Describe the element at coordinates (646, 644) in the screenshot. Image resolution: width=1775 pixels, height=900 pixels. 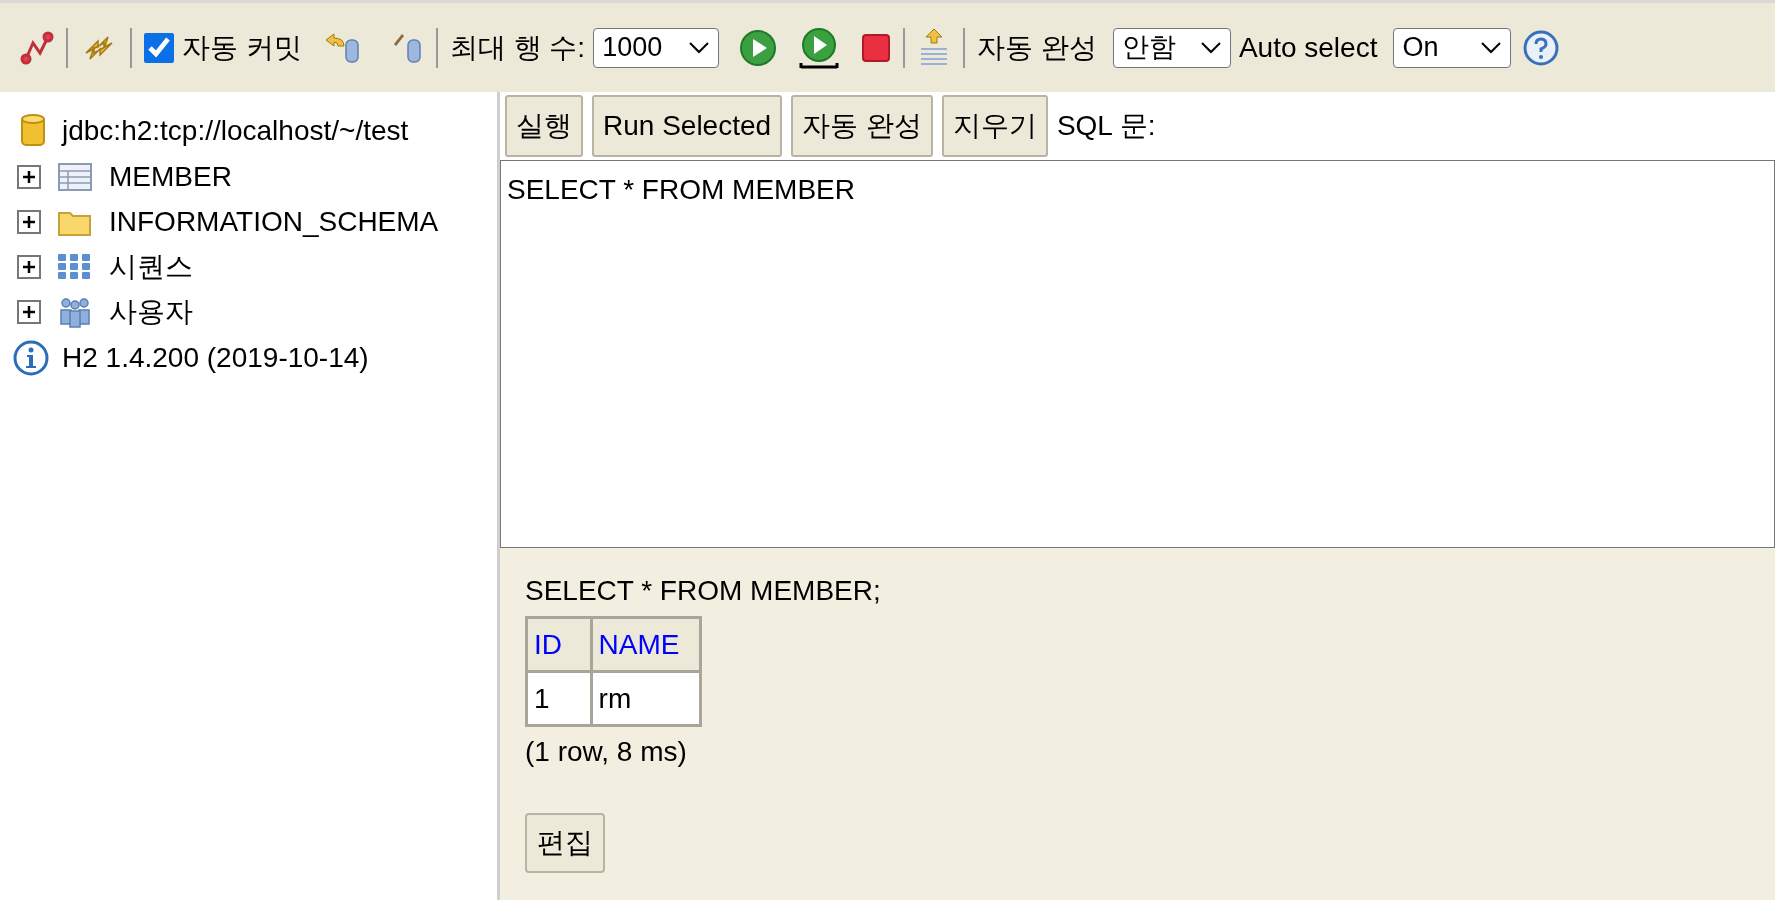
I see `column-header: NAME` at that location.